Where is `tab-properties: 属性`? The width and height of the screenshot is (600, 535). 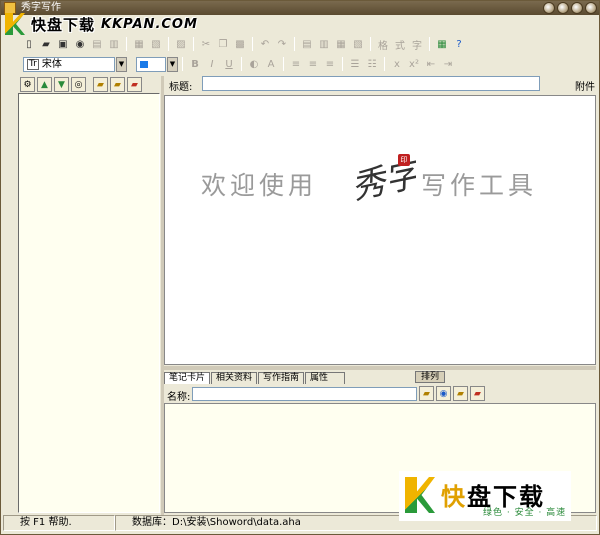 tab-properties: 属性 is located at coordinates (325, 378).